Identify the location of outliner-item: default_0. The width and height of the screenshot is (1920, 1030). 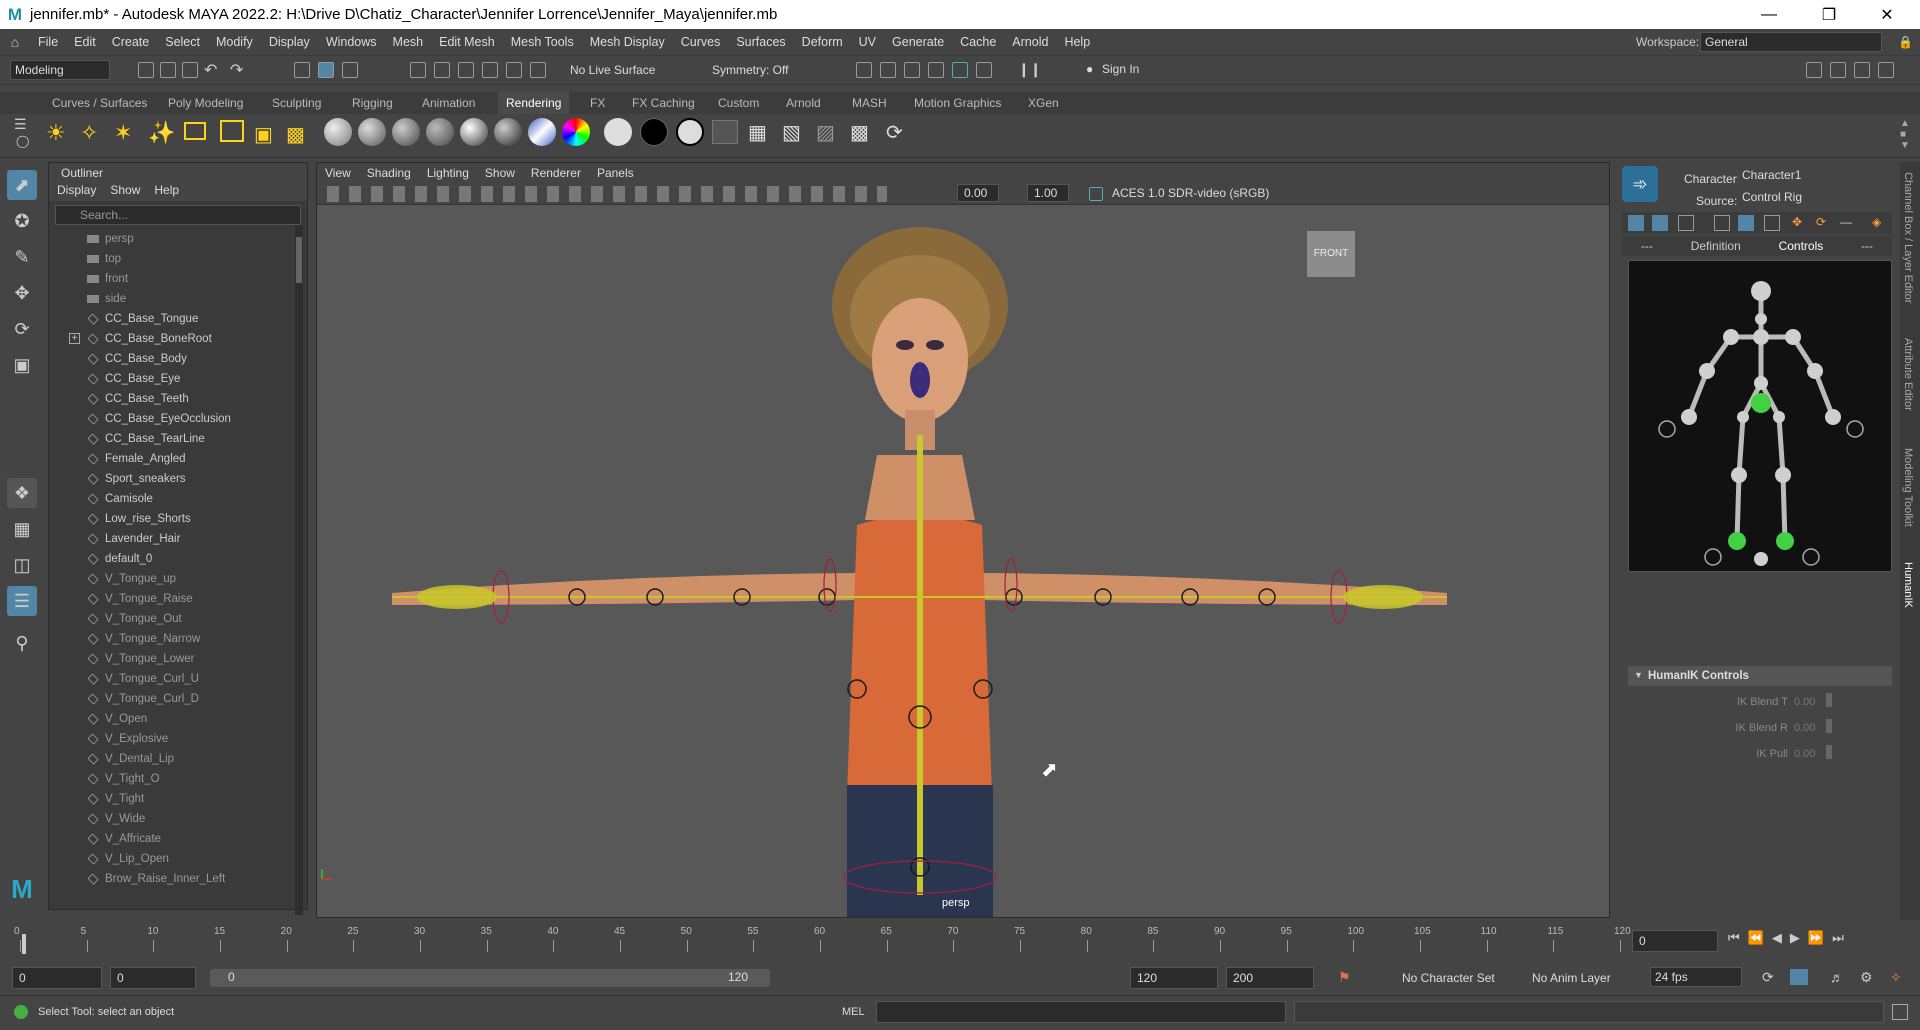
(178, 559).